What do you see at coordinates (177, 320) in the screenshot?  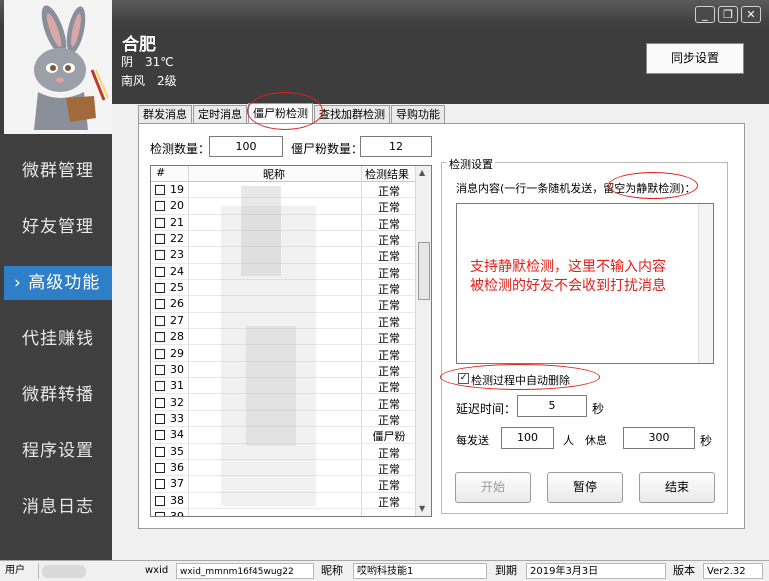 I see `row-number: 27` at bounding box center [177, 320].